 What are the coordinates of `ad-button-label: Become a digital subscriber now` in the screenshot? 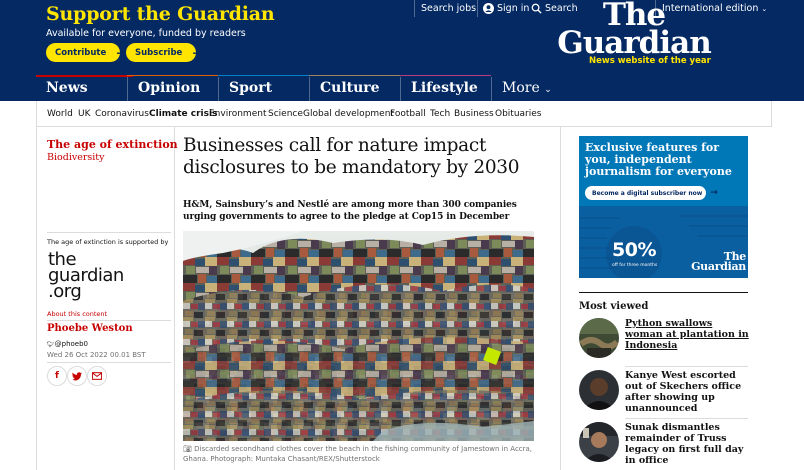 It's located at (647, 193).